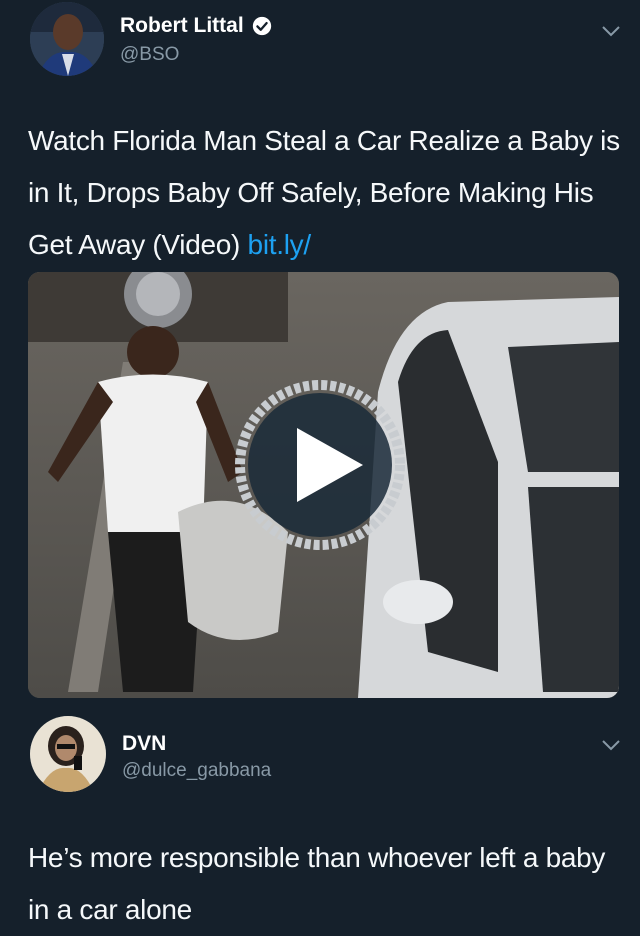 This screenshot has width=640, height=936. Describe the element at coordinates (320, 465) in the screenshot. I see `play-icon` at that location.